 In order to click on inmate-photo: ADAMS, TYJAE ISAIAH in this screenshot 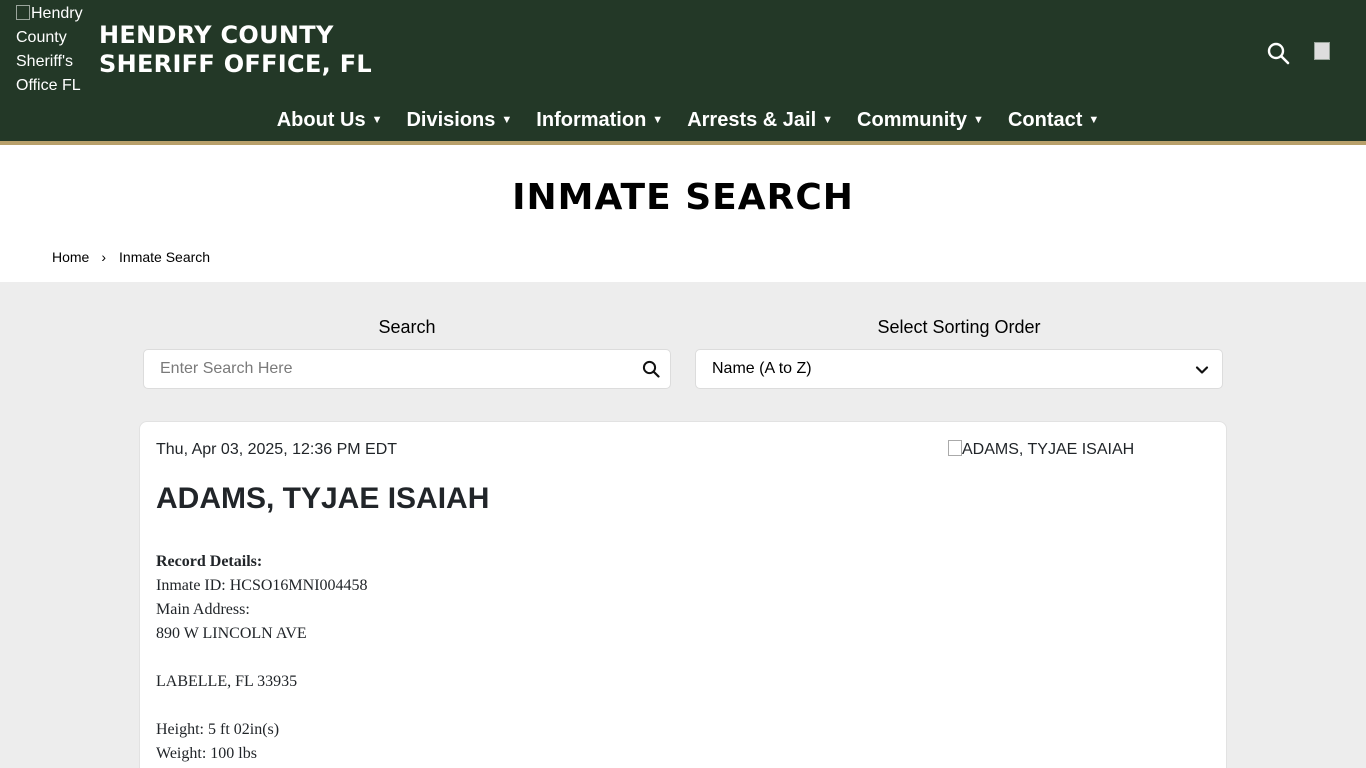, I will do `click(1041, 449)`.